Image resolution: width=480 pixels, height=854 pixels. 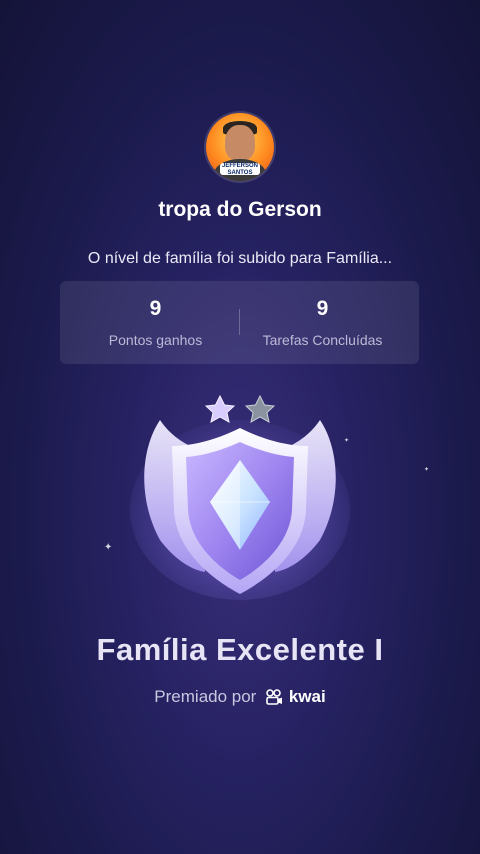 I want to click on badge-stars, so click(x=240, y=408).